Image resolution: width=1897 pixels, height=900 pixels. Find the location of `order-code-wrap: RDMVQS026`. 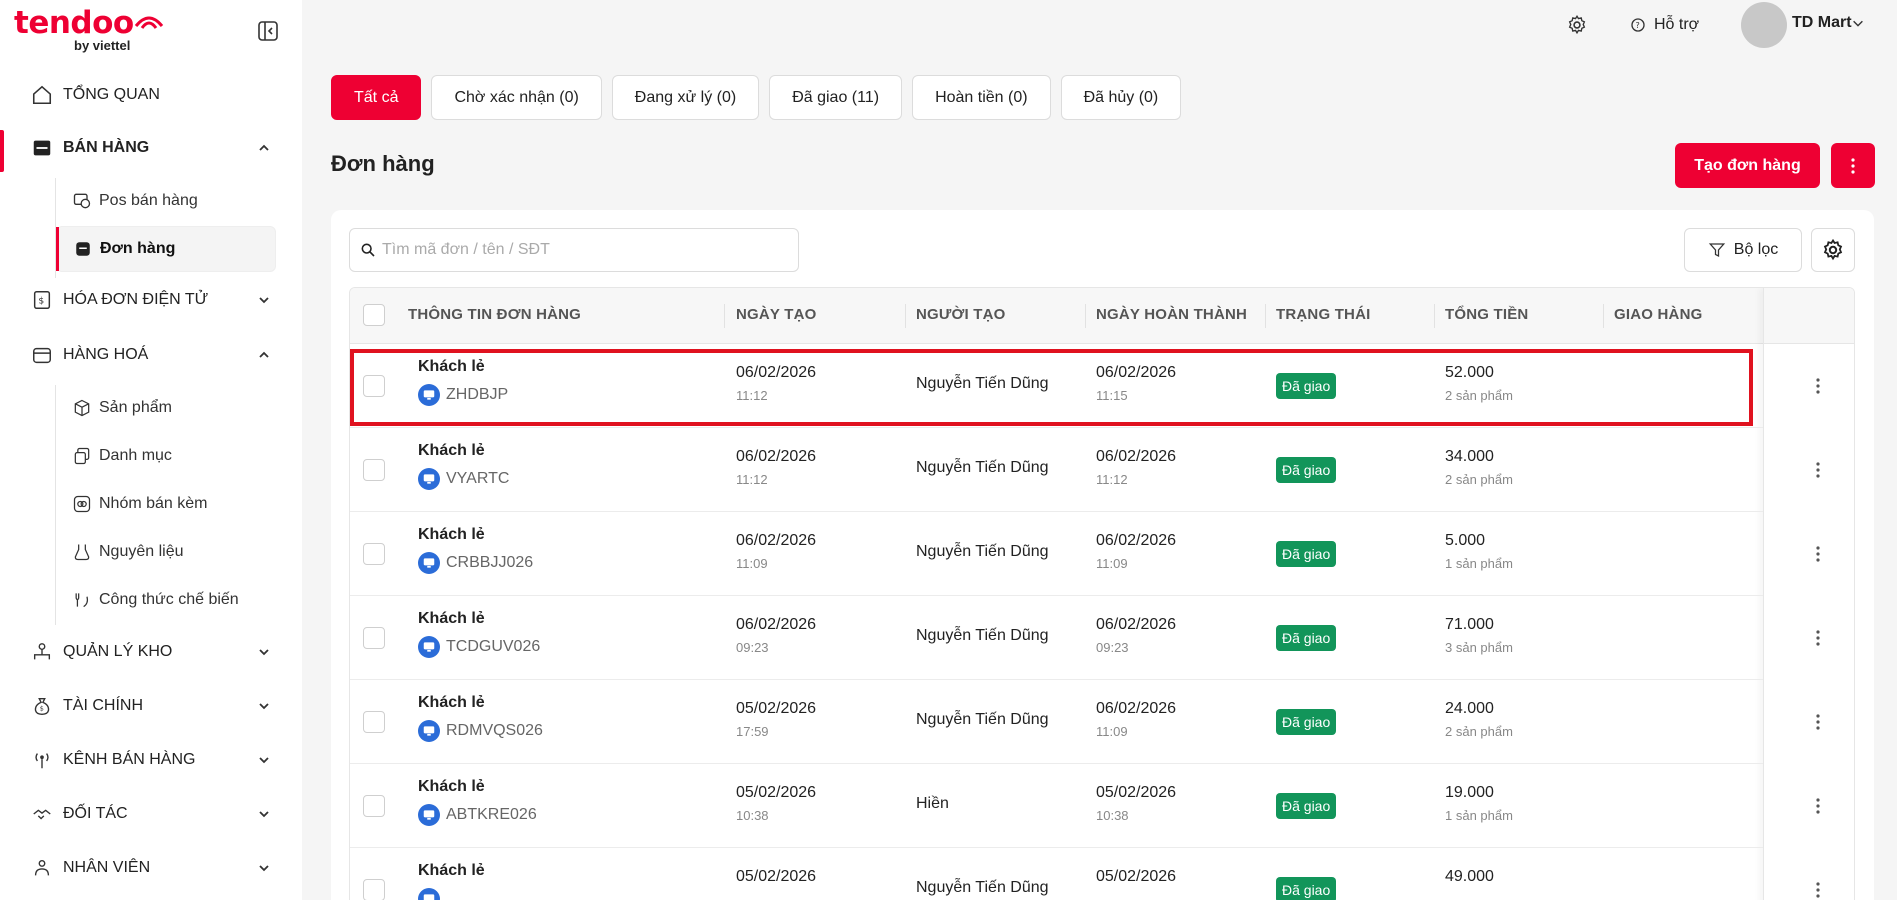

order-code-wrap: RDMVQS026 is located at coordinates (480, 731).